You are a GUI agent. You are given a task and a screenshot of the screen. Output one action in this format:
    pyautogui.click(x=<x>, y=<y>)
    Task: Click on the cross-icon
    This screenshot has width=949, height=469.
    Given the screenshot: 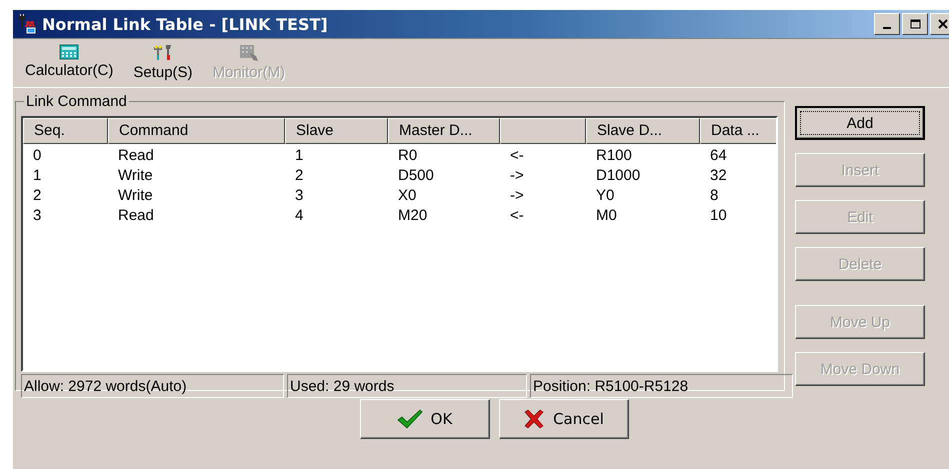 What is the action you would take?
    pyautogui.click(x=534, y=419)
    